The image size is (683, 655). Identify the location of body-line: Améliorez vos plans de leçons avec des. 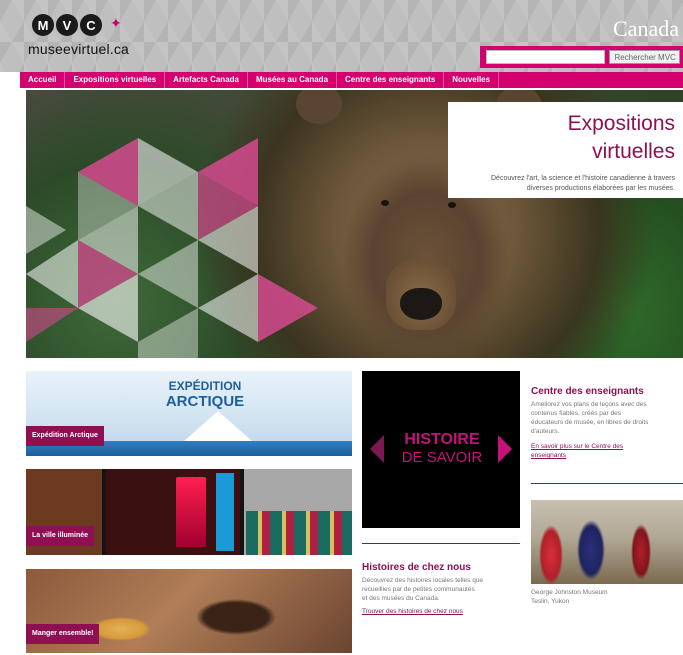
(589, 404).